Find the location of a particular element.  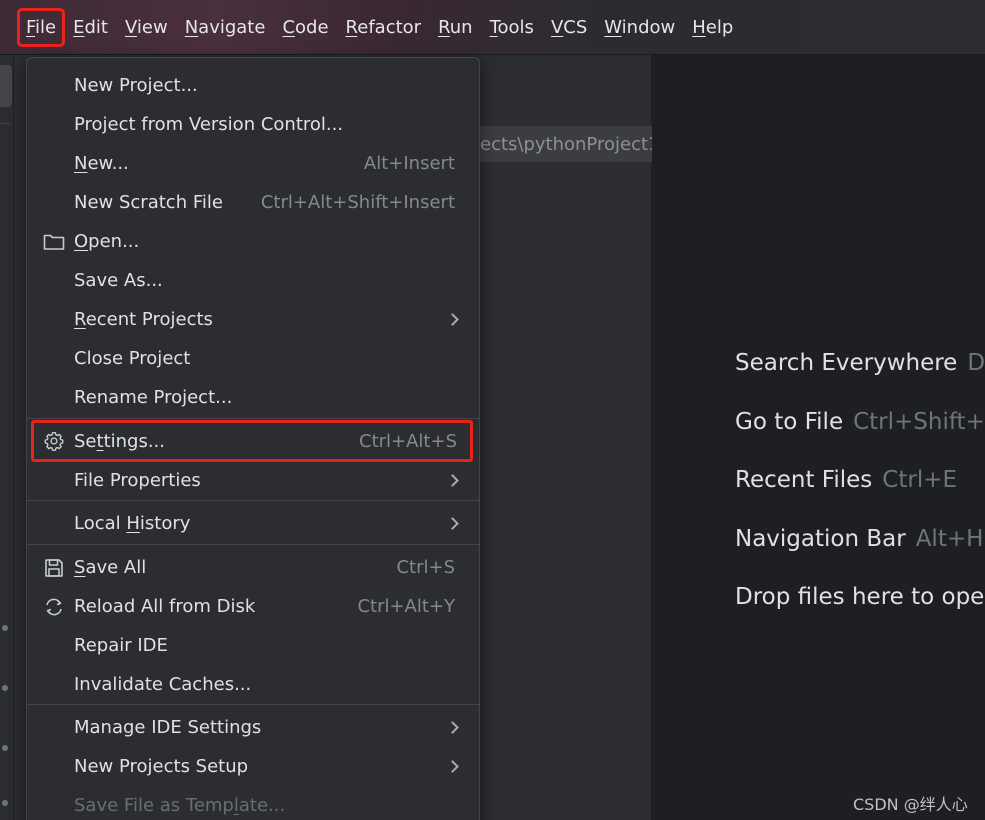

menu-refactor: Refactor is located at coordinates (384, 27).